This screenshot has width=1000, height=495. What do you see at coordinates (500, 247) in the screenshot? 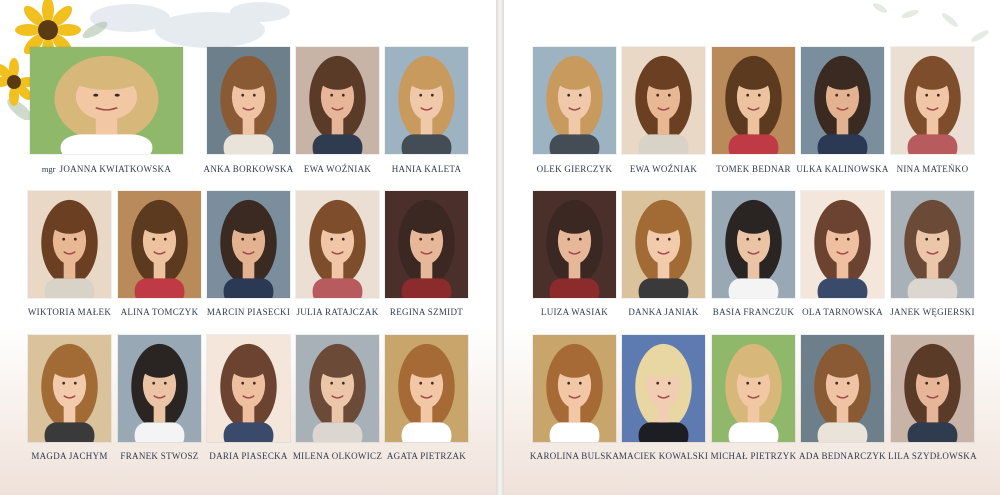
I see `book-gutter` at bounding box center [500, 247].